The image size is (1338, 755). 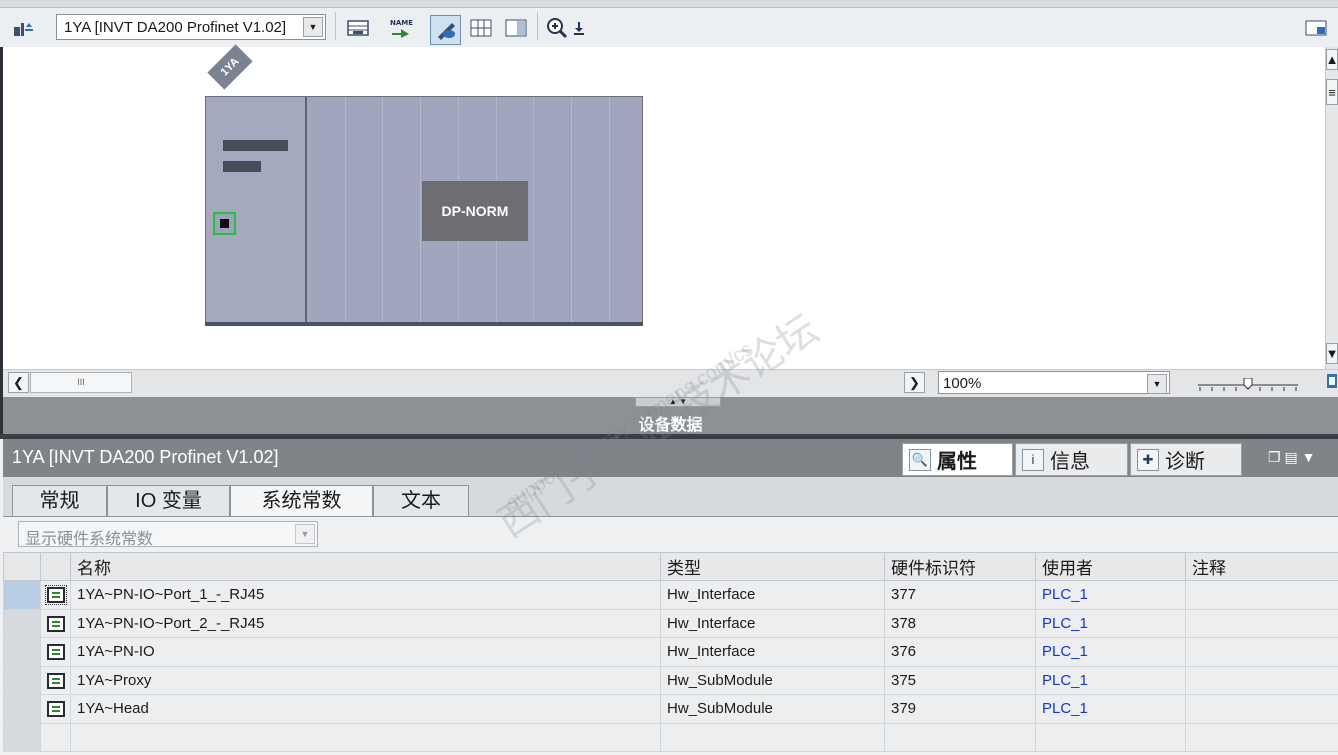 What do you see at coordinates (401, 23) in the screenshot?
I see `svg-text: NAME` at bounding box center [401, 23].